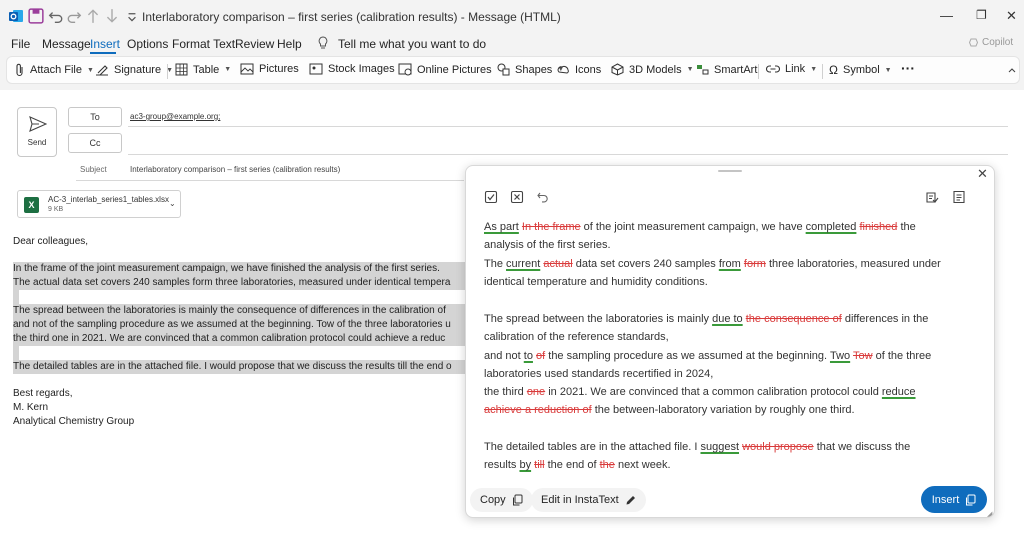 The image size is (1024, 534). Describe the element at coordinates (132, 16) in the screenshot. I see `customize-toolbar-icon` at that location.